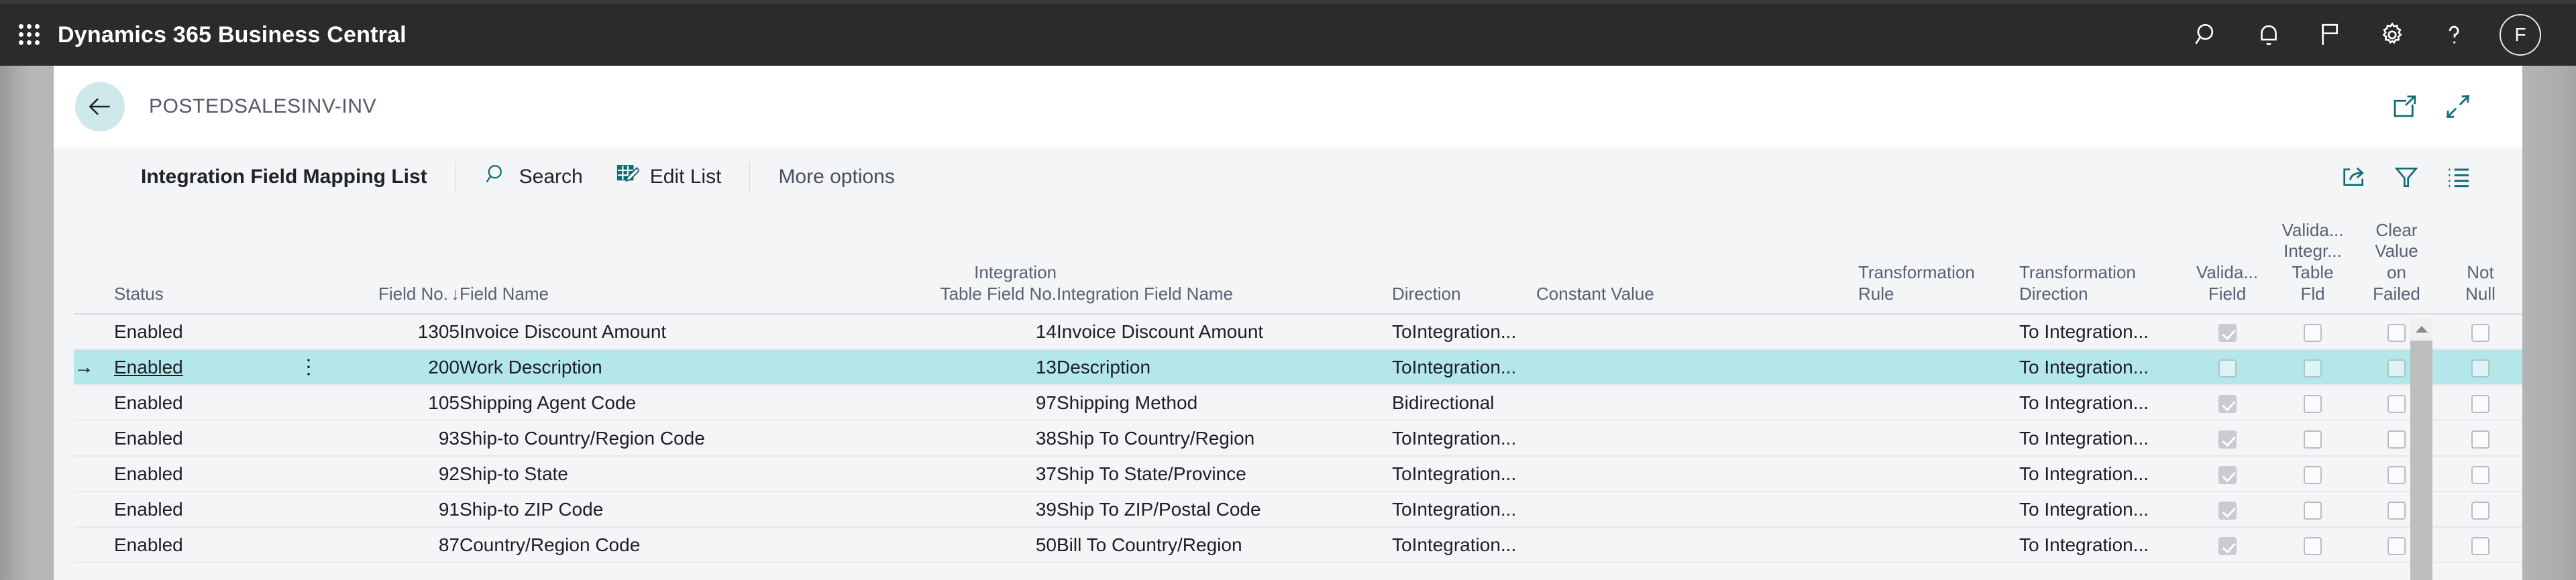  Describe the element at coordinates (2421, 329) in the screenshot. I see `scrollbar-up-button` at that location.